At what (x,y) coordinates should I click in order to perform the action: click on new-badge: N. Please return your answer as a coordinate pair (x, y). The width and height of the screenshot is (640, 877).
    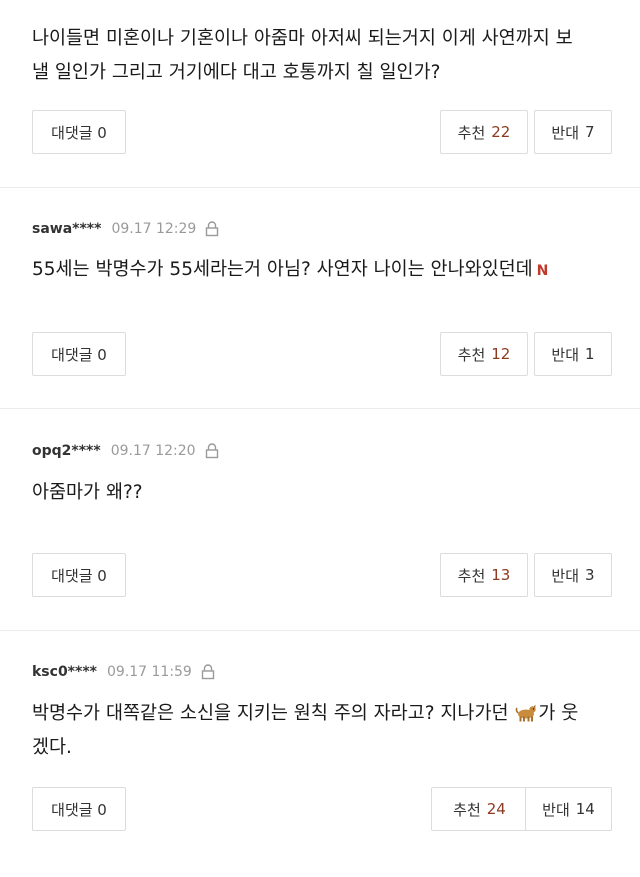
    Looking at the image, I should click on (542, 271).